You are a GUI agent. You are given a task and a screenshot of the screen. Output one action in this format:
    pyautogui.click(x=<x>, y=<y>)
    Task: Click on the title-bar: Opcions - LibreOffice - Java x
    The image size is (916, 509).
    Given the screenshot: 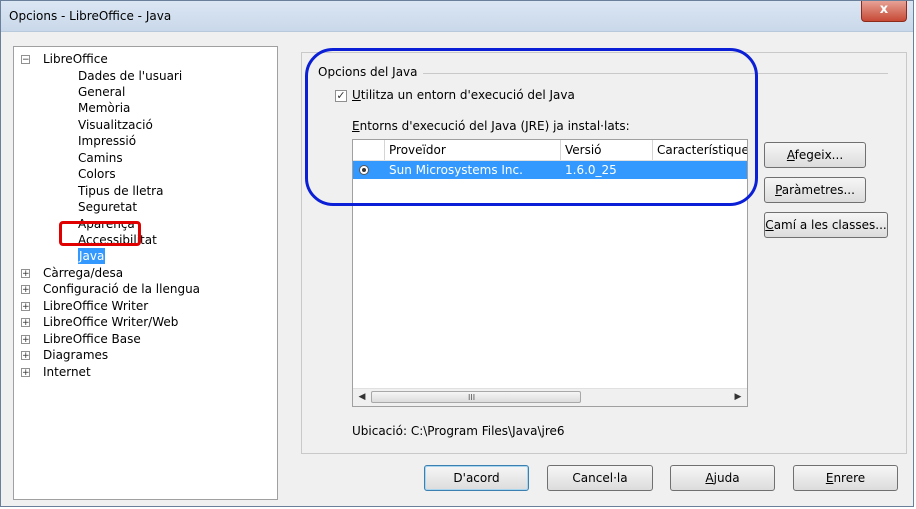 What is the action you would take?
    pyautogui.click(x=457, y=16)
    